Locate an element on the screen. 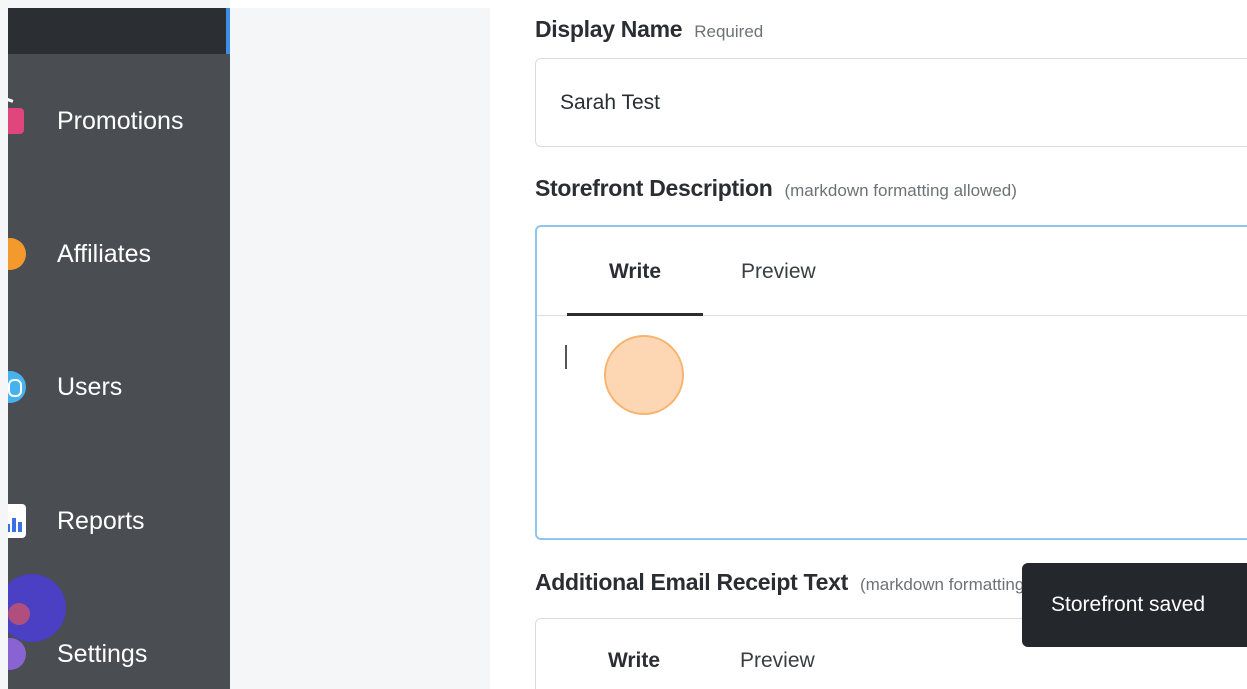 This screenshot has width=1247, height=689. sidebar-item-label: Affiliates is located at coordinates (104, 253).